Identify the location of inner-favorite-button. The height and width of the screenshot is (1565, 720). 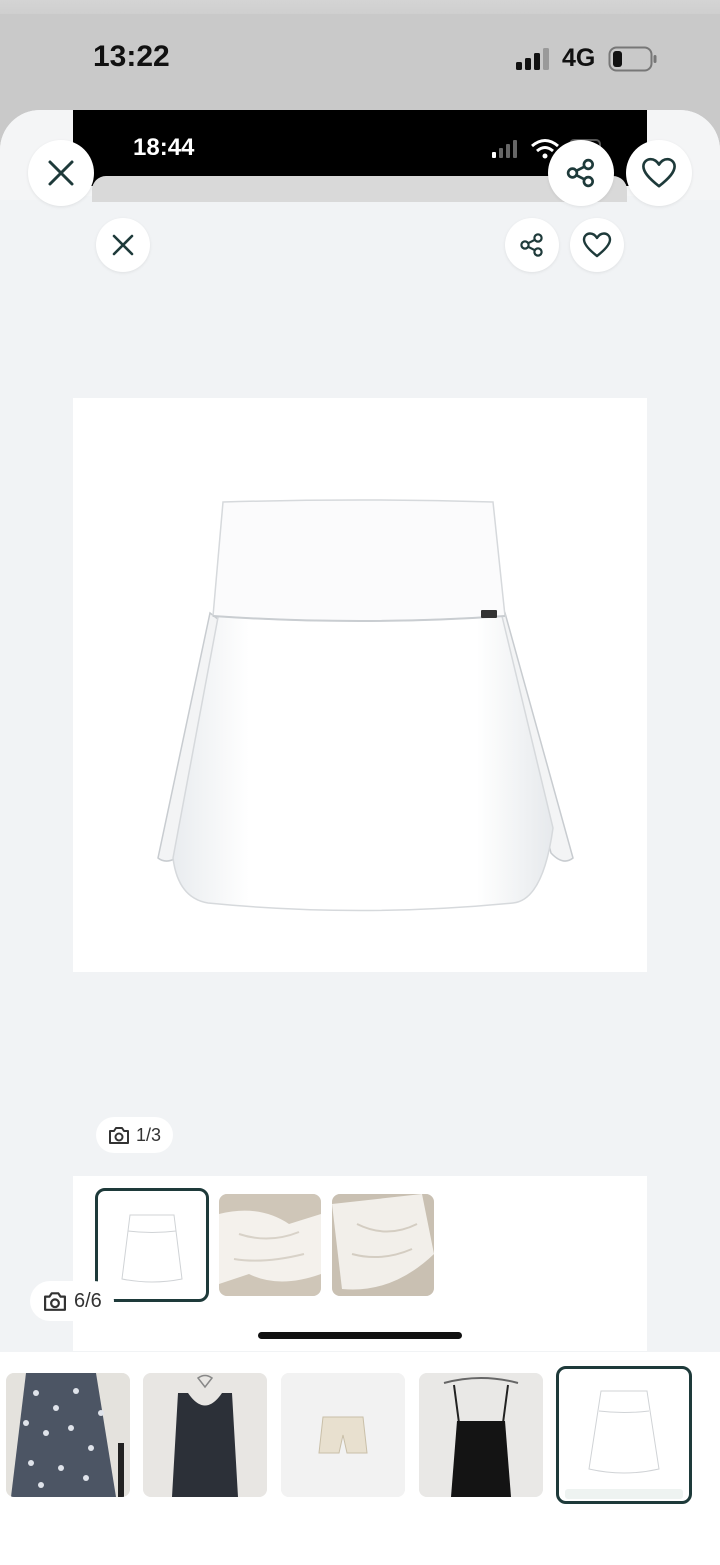
(597, 245).